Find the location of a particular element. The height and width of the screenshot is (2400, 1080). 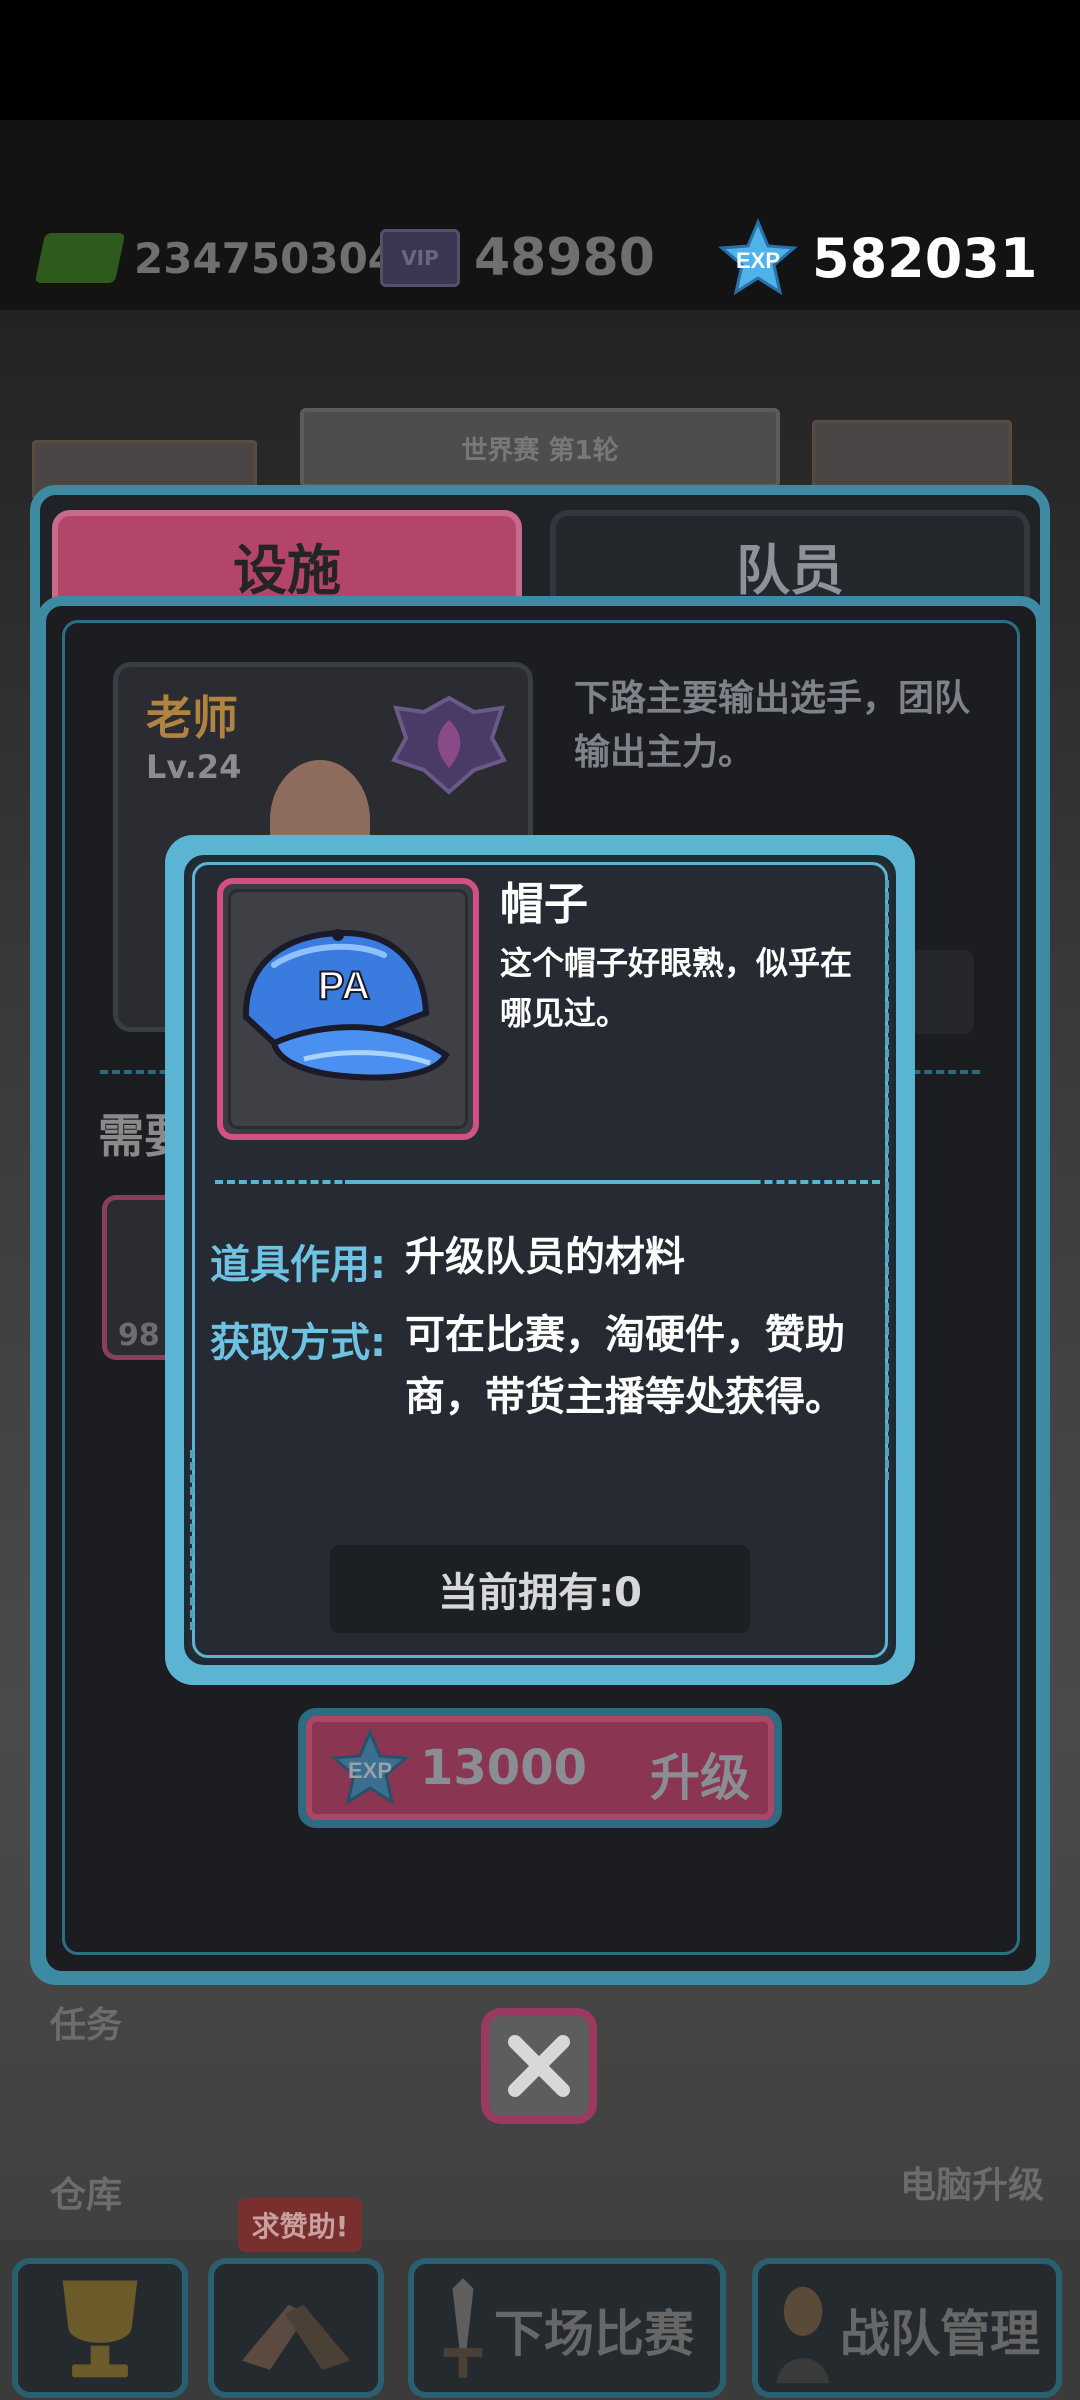

member-description: 下路主要输出选手，团队输出主力。 is located at coordinates (772, 725).